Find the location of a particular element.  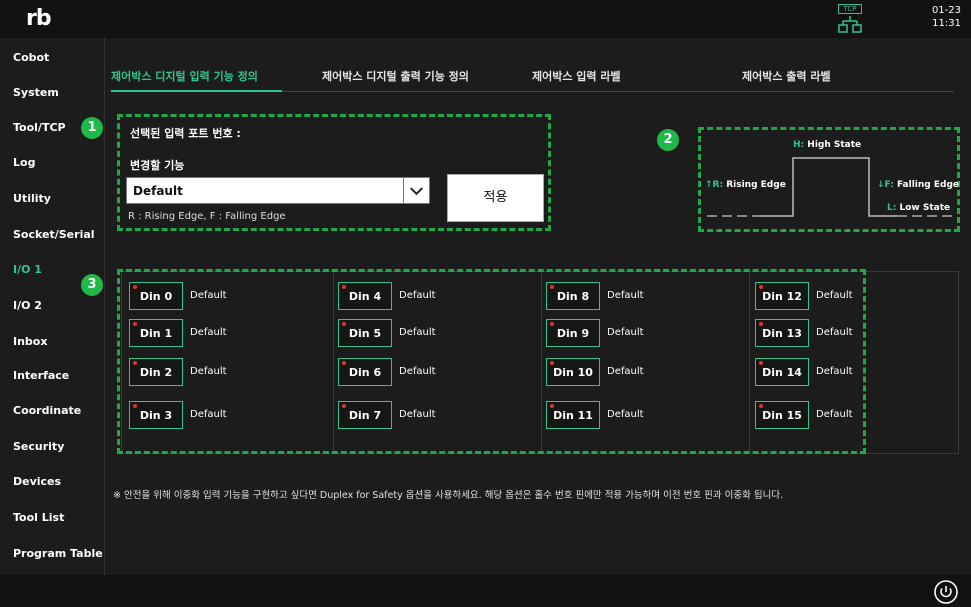

din-12-function: Default is located at coordinates (834, 295).